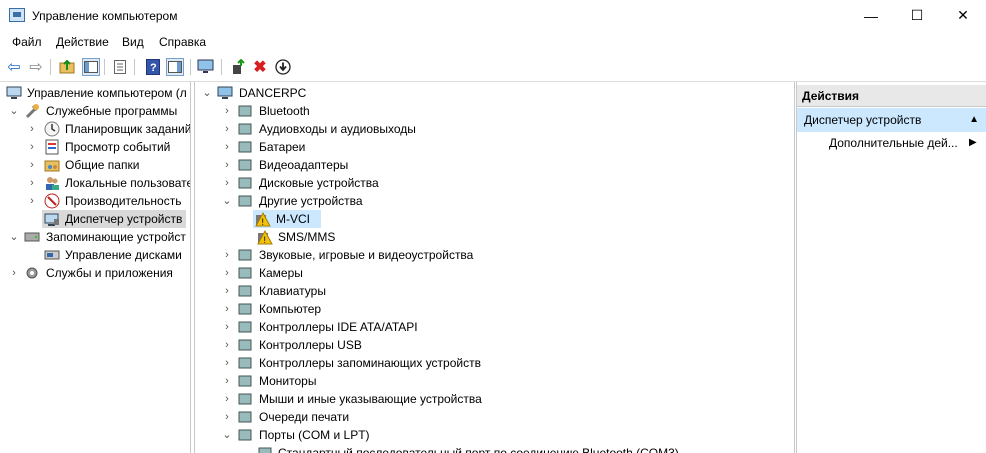  Describe the element at coordinates (917, 15) in the screenshot. I see `maximize-button: ☐` at that location.